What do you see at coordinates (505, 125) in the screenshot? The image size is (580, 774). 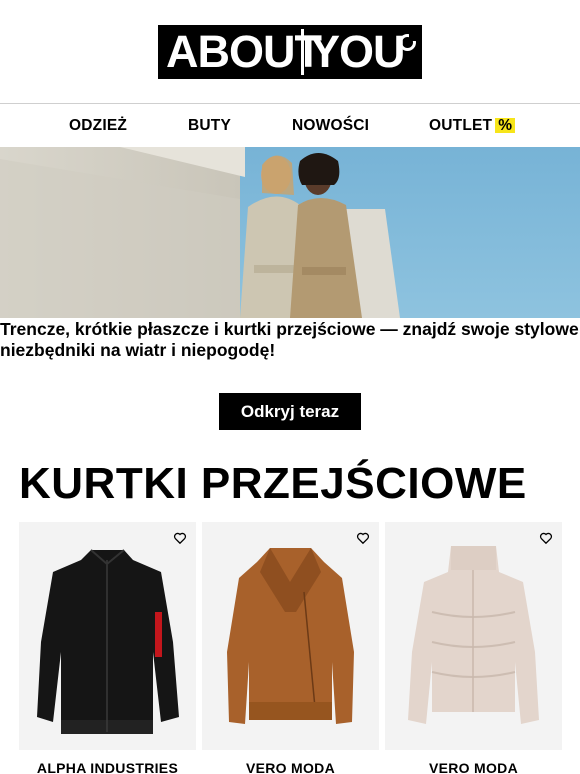 I see `outlet-percent-badge: %` at bounding box center [505, 125].